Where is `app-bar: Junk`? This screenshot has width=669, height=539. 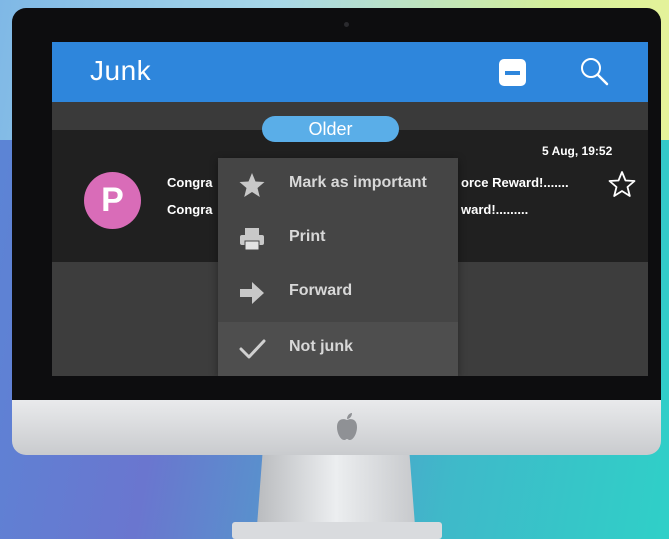 app-bar: Junk is located at coordinates (350, 72).